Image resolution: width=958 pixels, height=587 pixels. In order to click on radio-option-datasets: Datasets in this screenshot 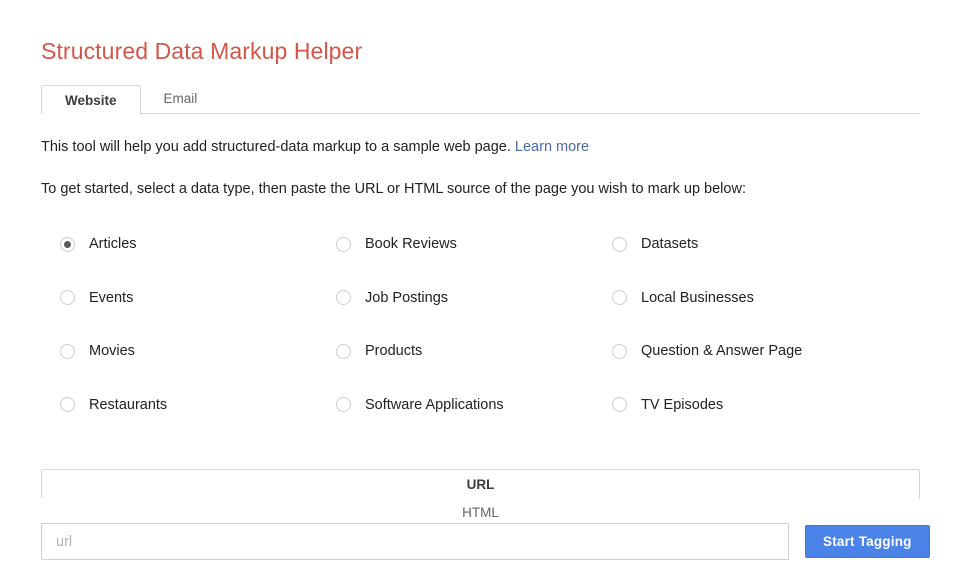, I will do `click(750, 244)`.